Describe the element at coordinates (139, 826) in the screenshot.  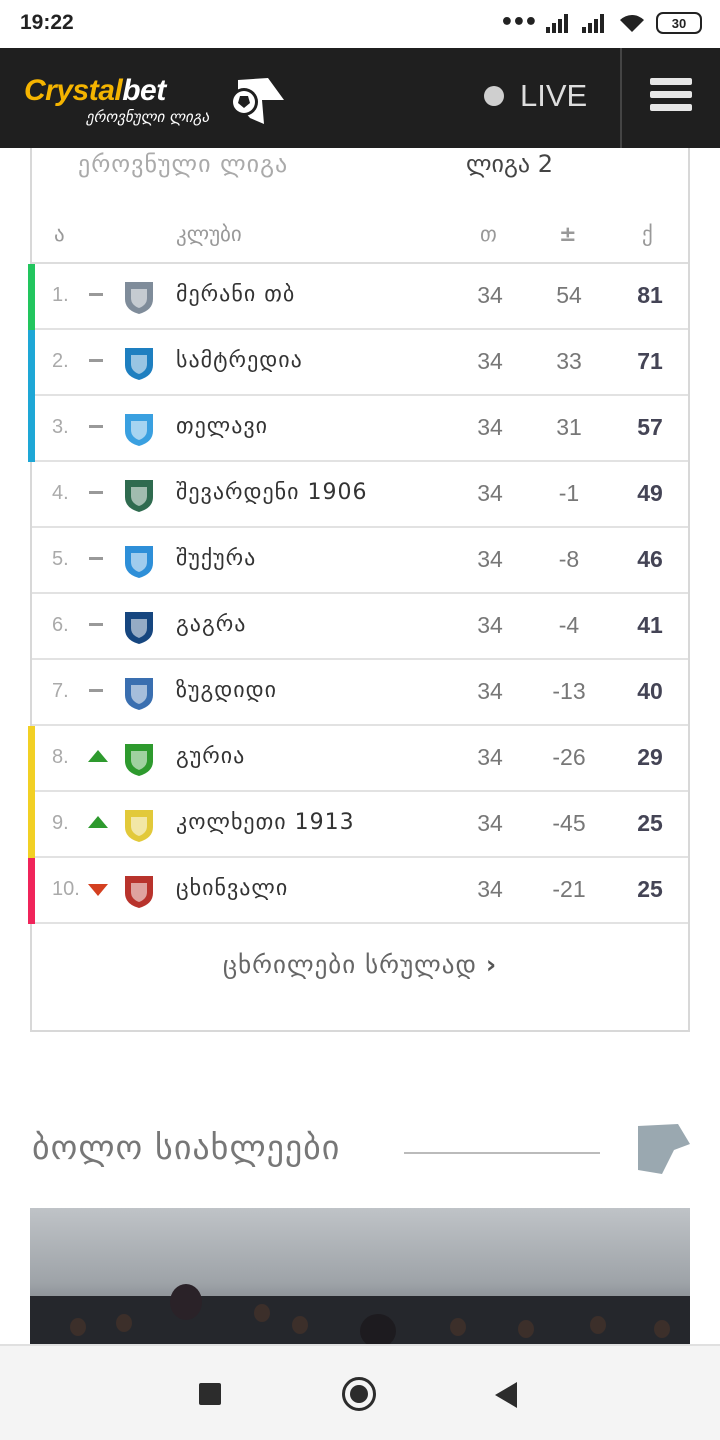
I see `kolkheti-crest-icon` at that location.